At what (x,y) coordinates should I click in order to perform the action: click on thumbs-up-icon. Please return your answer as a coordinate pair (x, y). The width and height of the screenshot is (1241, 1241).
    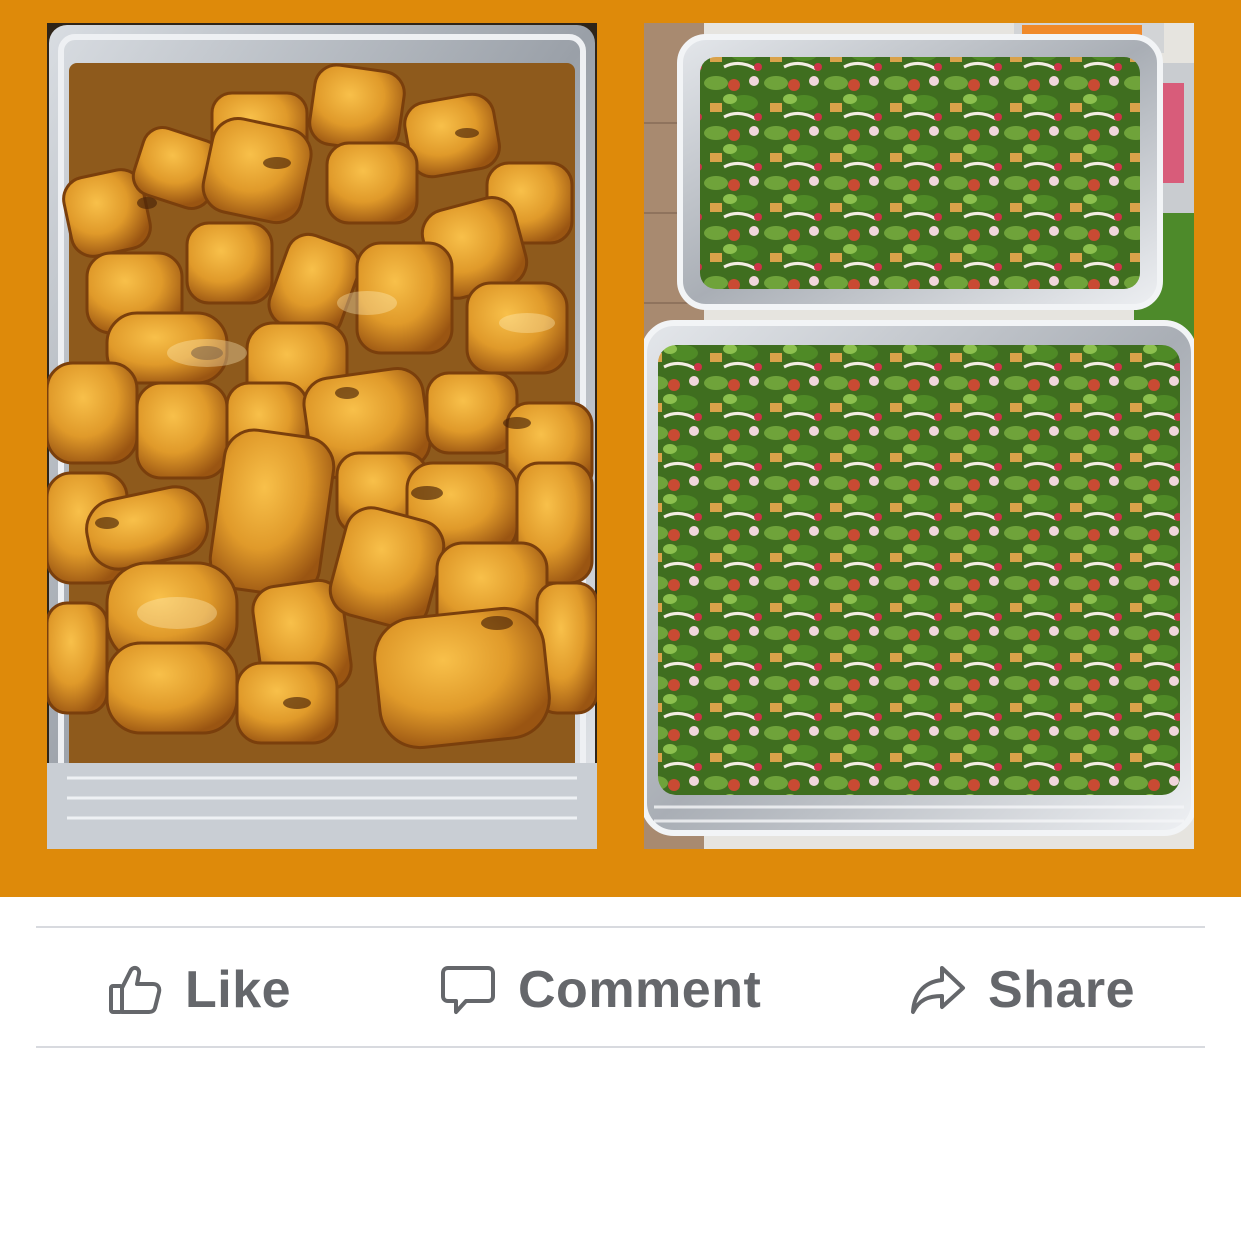
    Looking at the image, I should click on (135, 990).